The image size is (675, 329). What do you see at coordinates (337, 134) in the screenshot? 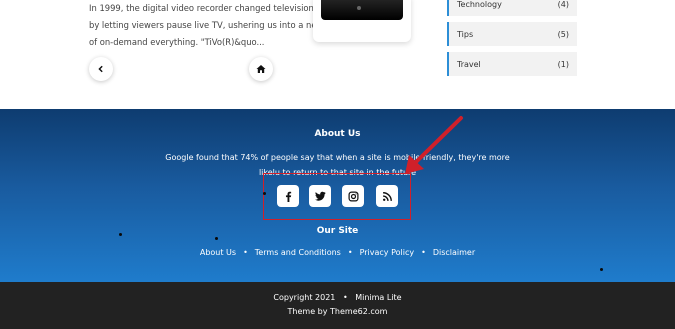
I see `about-heading: About Us` at bounding box center [337, 134].